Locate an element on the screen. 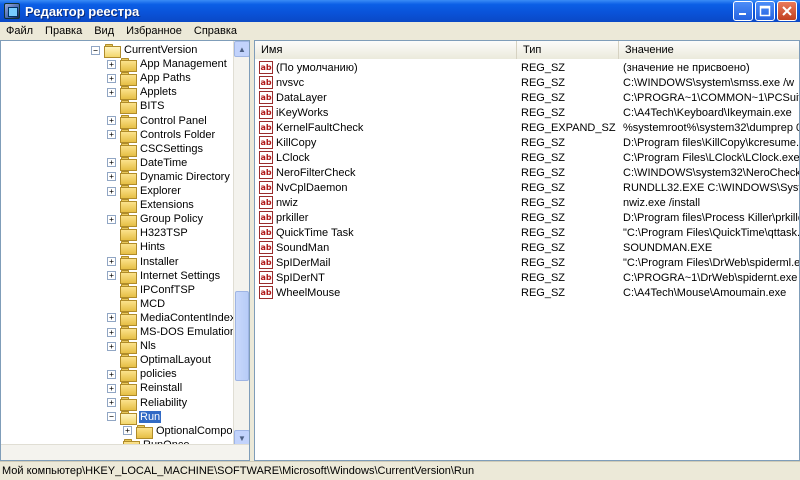 The width and height of the screenshot is (800, 480). tree-item: + DateTime is located at coordinates (147, 163).